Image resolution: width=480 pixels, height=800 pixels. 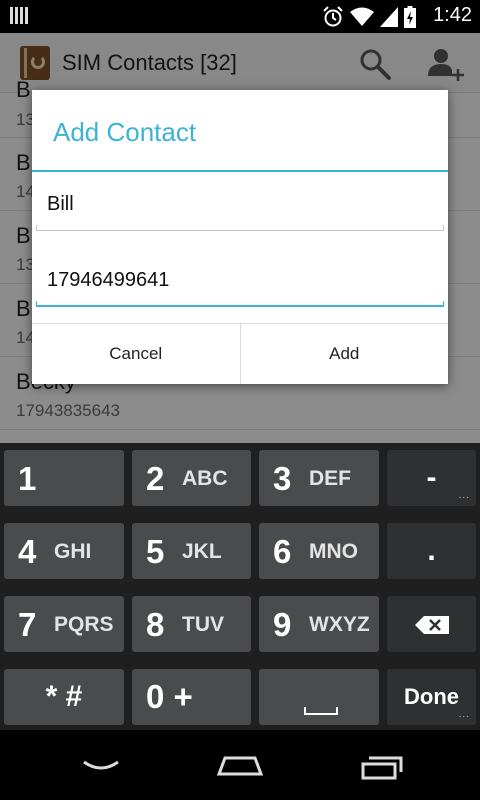 I want to click on key-star-hash: * #, so click(x=64, y=697).